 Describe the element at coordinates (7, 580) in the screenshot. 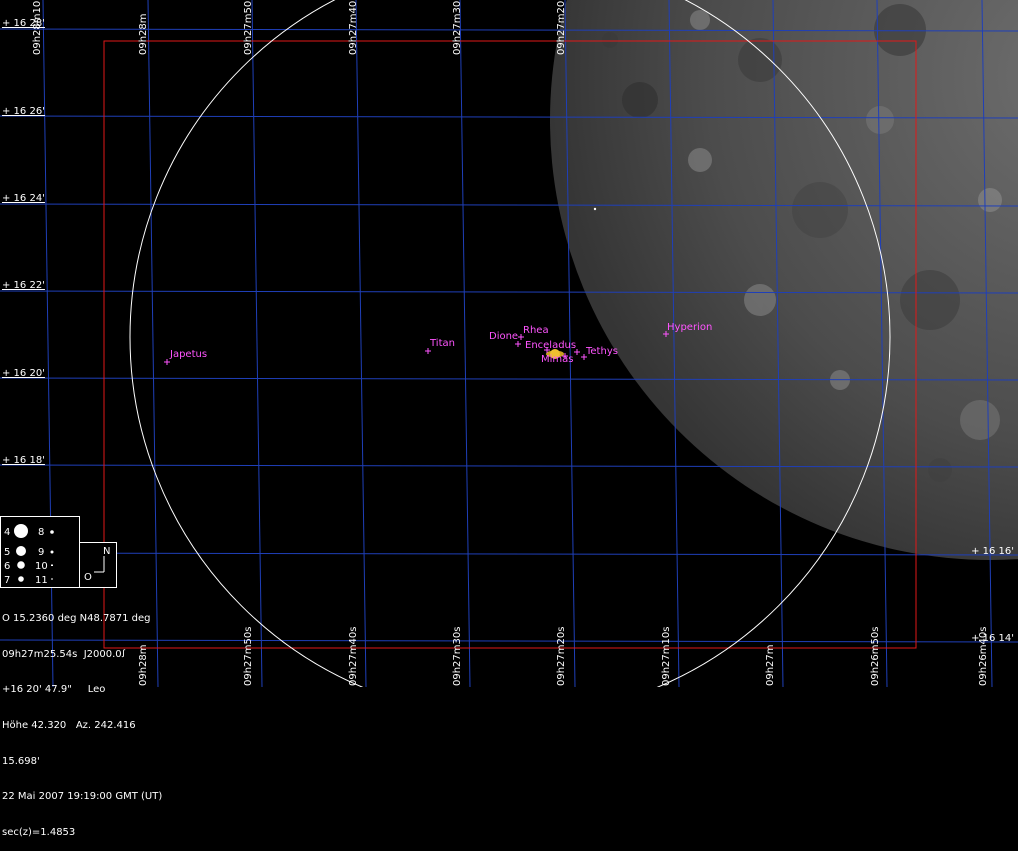

I see `mag-label-7: 7` at that location.